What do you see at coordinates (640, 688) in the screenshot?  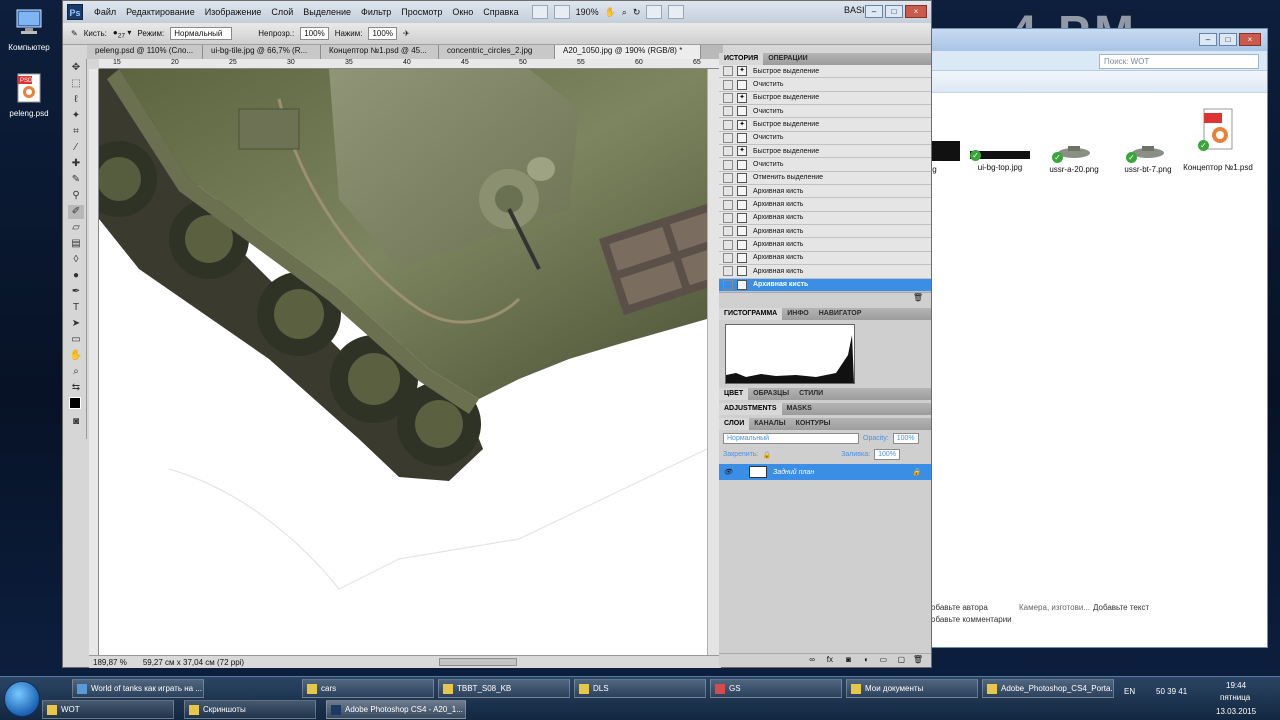 I see `taskbar-button: DLS` at bounding box center [640, 688].